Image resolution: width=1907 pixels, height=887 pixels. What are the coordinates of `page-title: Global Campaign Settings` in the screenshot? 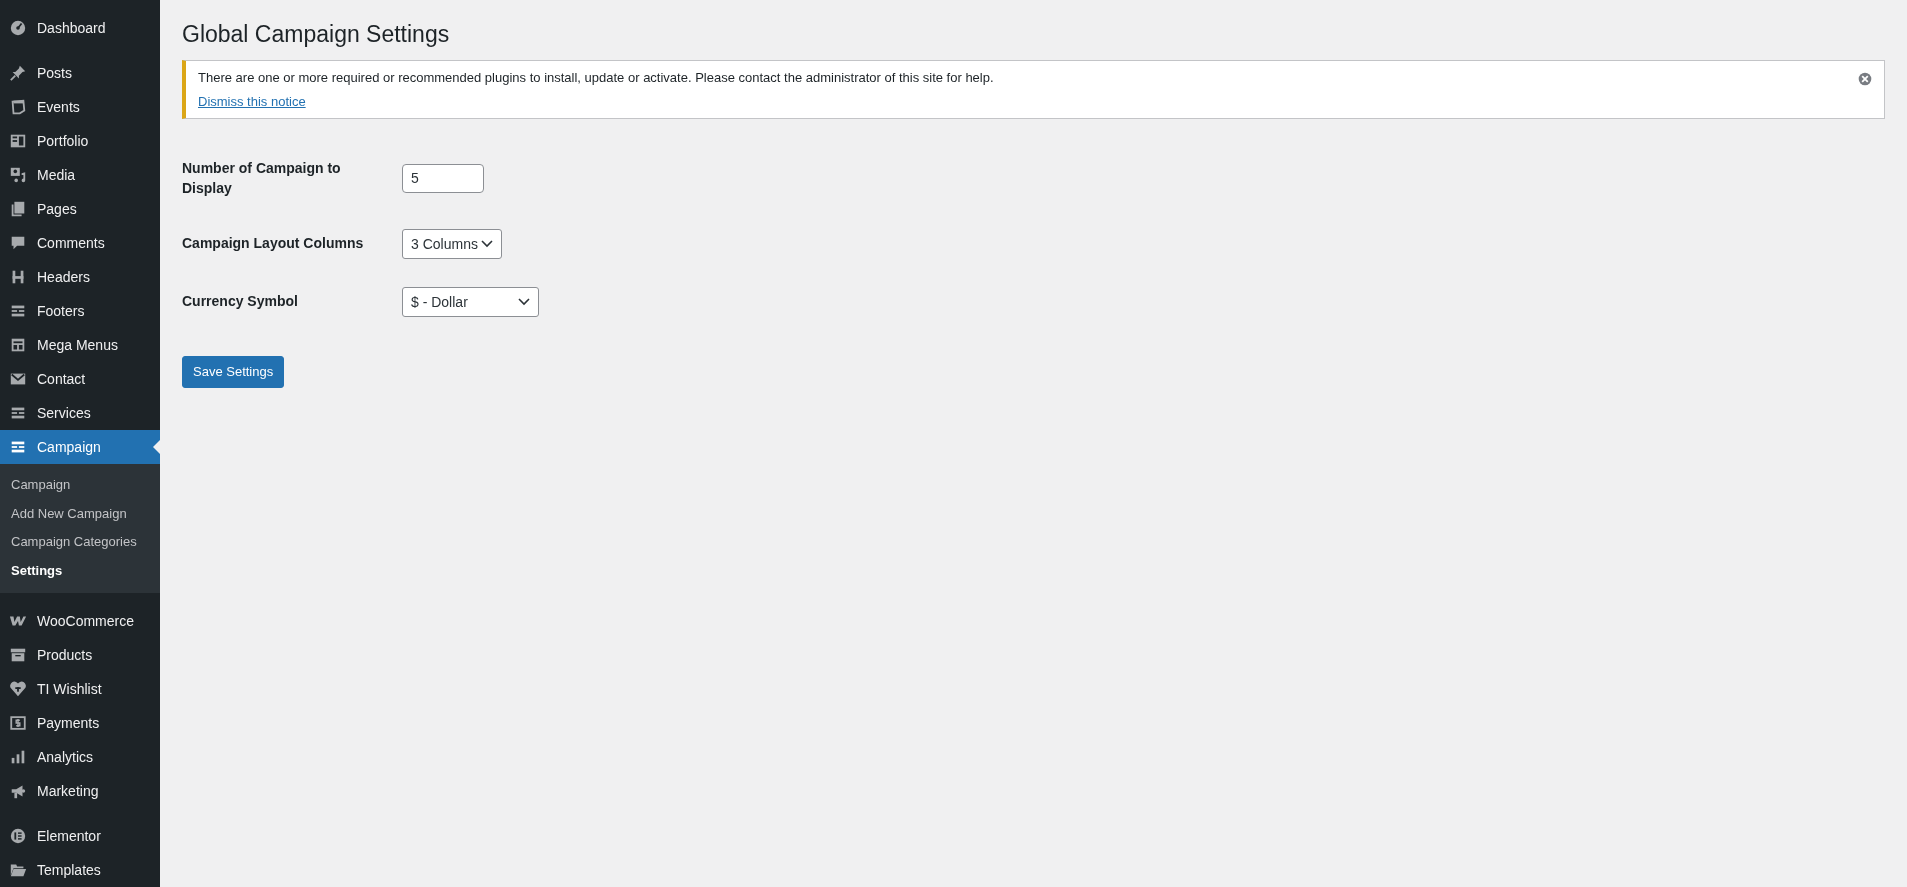 It's located at (316, 34).